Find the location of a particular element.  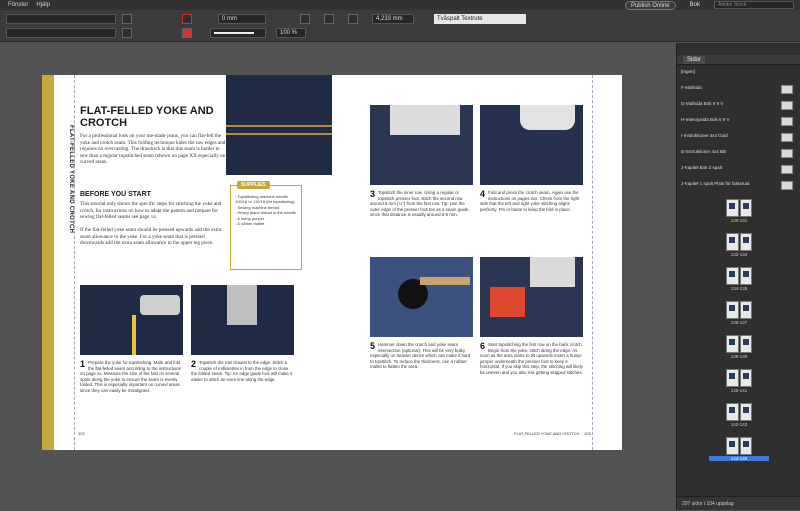

object-style-dropdown: Tvåspalt Textrute is located at coordinates (480, 19).